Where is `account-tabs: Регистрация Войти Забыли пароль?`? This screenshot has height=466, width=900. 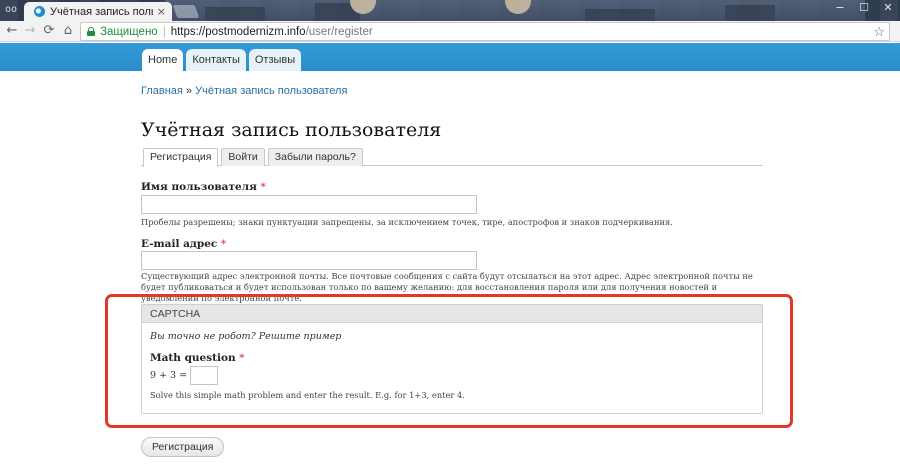
account-tabs: Регистрация Войти Забыли пароль? is located at coordinates (452, 157).